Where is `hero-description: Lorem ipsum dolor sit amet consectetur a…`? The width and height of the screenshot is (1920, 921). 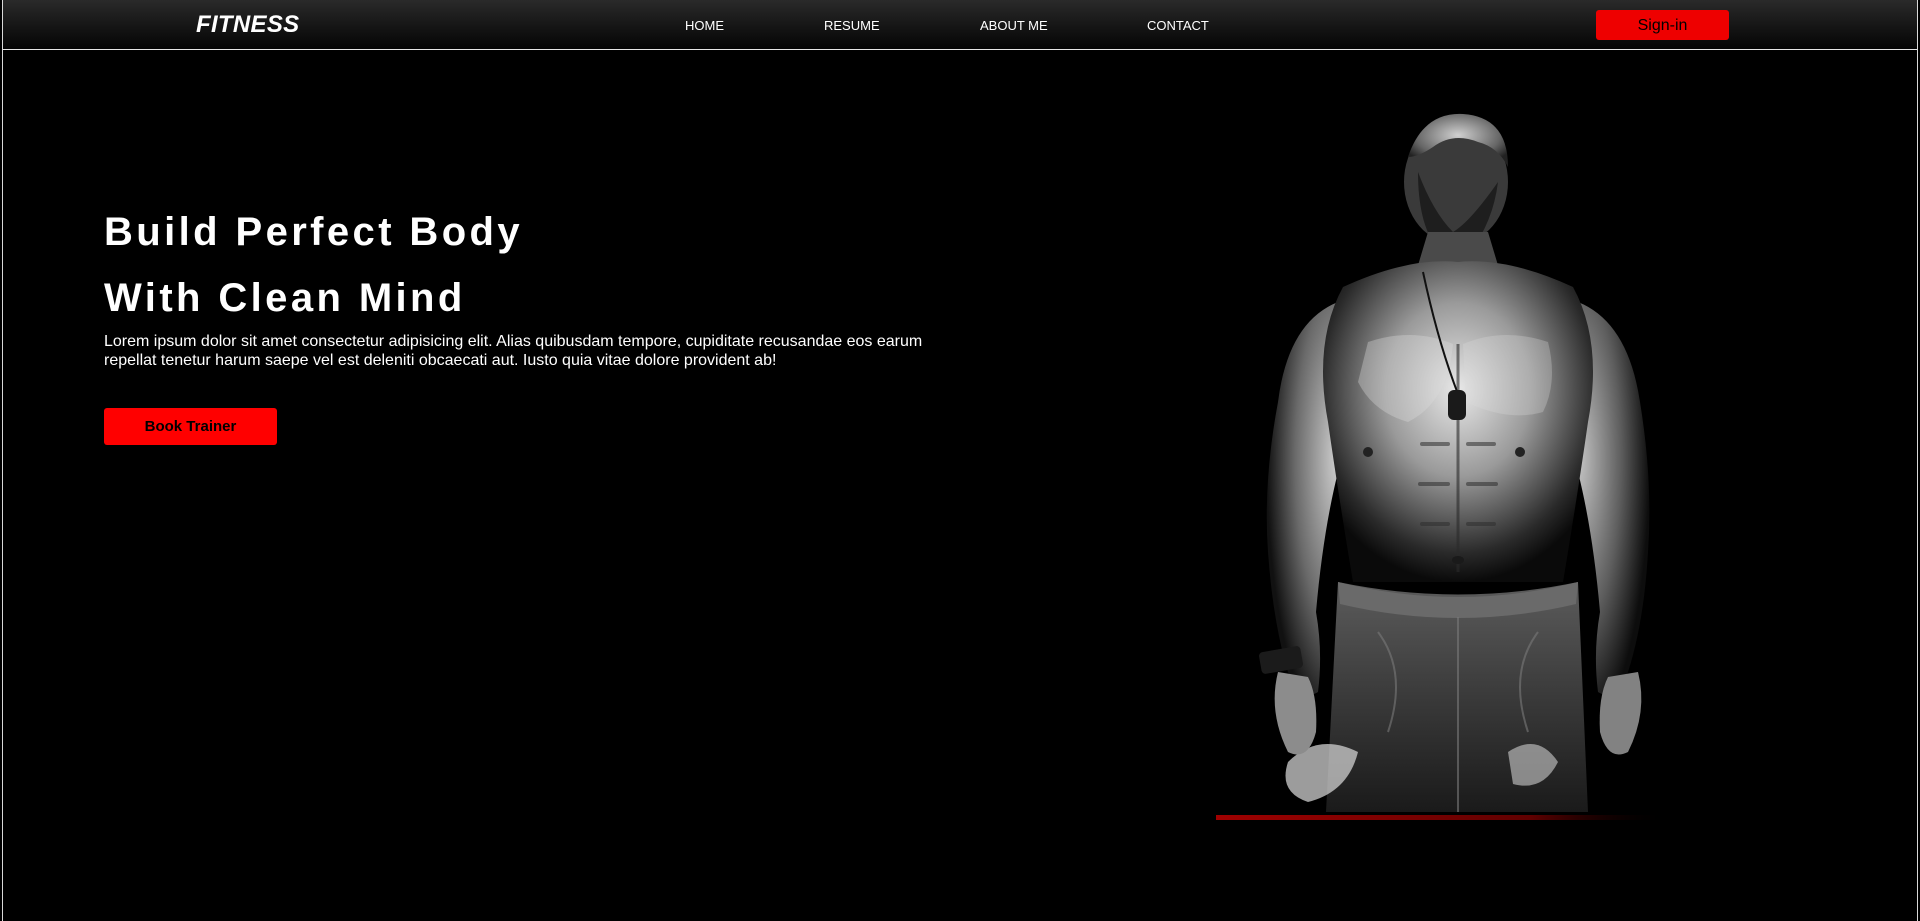
hero-description: Lorem ipsum dolor sit amet consectetur a… is located at coordinates (513, 351).